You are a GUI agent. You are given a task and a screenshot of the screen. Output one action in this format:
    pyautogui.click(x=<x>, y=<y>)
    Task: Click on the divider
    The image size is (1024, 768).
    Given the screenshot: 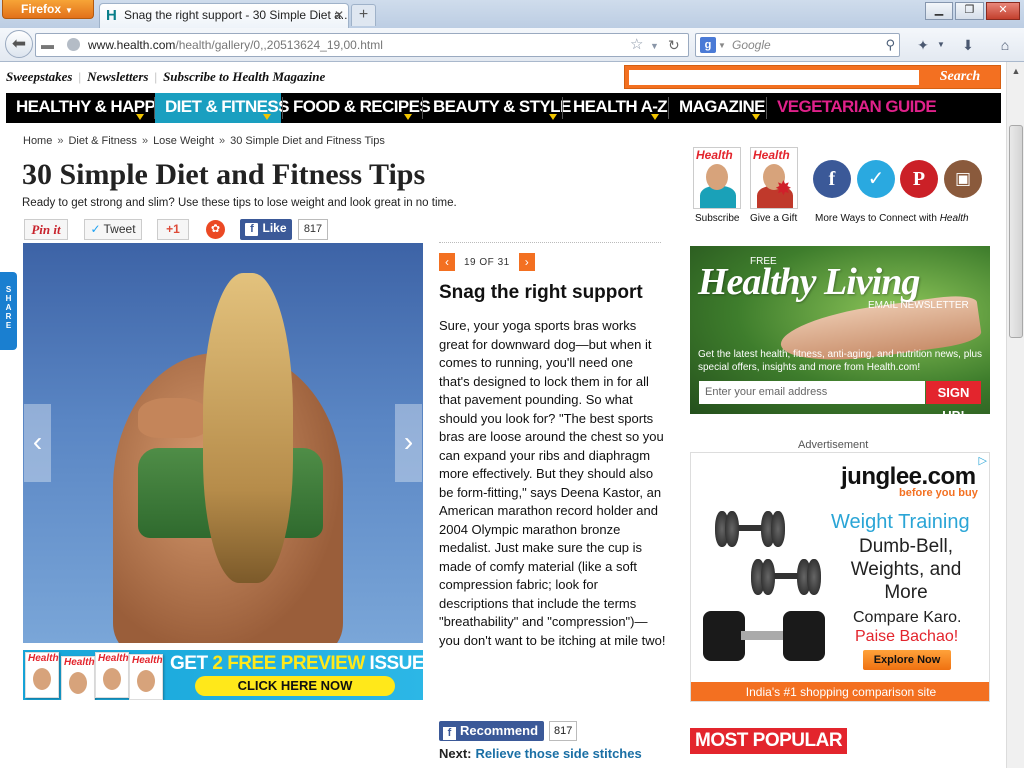 What is the action you would take?
    pyautogui.click(x=550, y=242)
    